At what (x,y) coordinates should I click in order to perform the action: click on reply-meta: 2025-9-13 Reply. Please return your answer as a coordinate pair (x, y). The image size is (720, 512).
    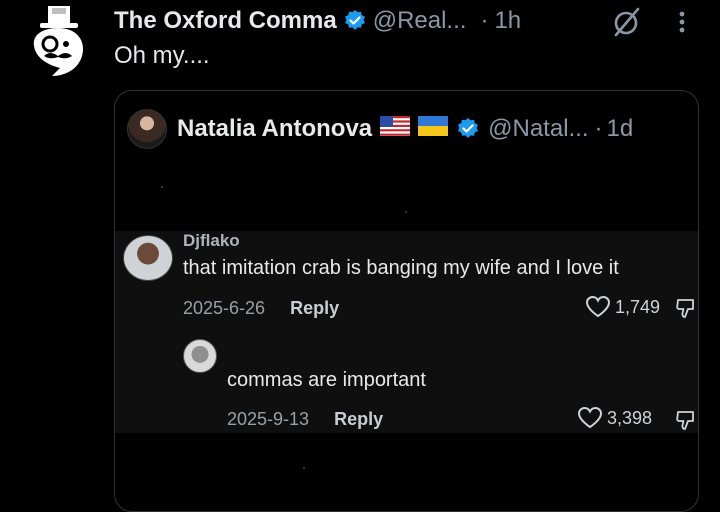
    Looking at the image, I should click on (305, 419).